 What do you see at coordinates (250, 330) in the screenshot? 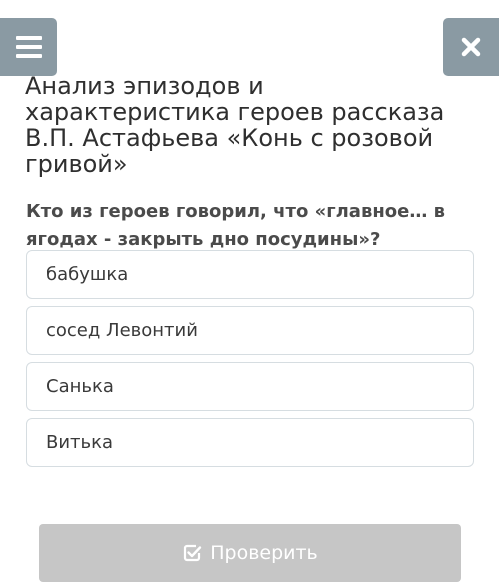
I see `answer-option: сосед Левонтий` at bounding box center [250, 330].